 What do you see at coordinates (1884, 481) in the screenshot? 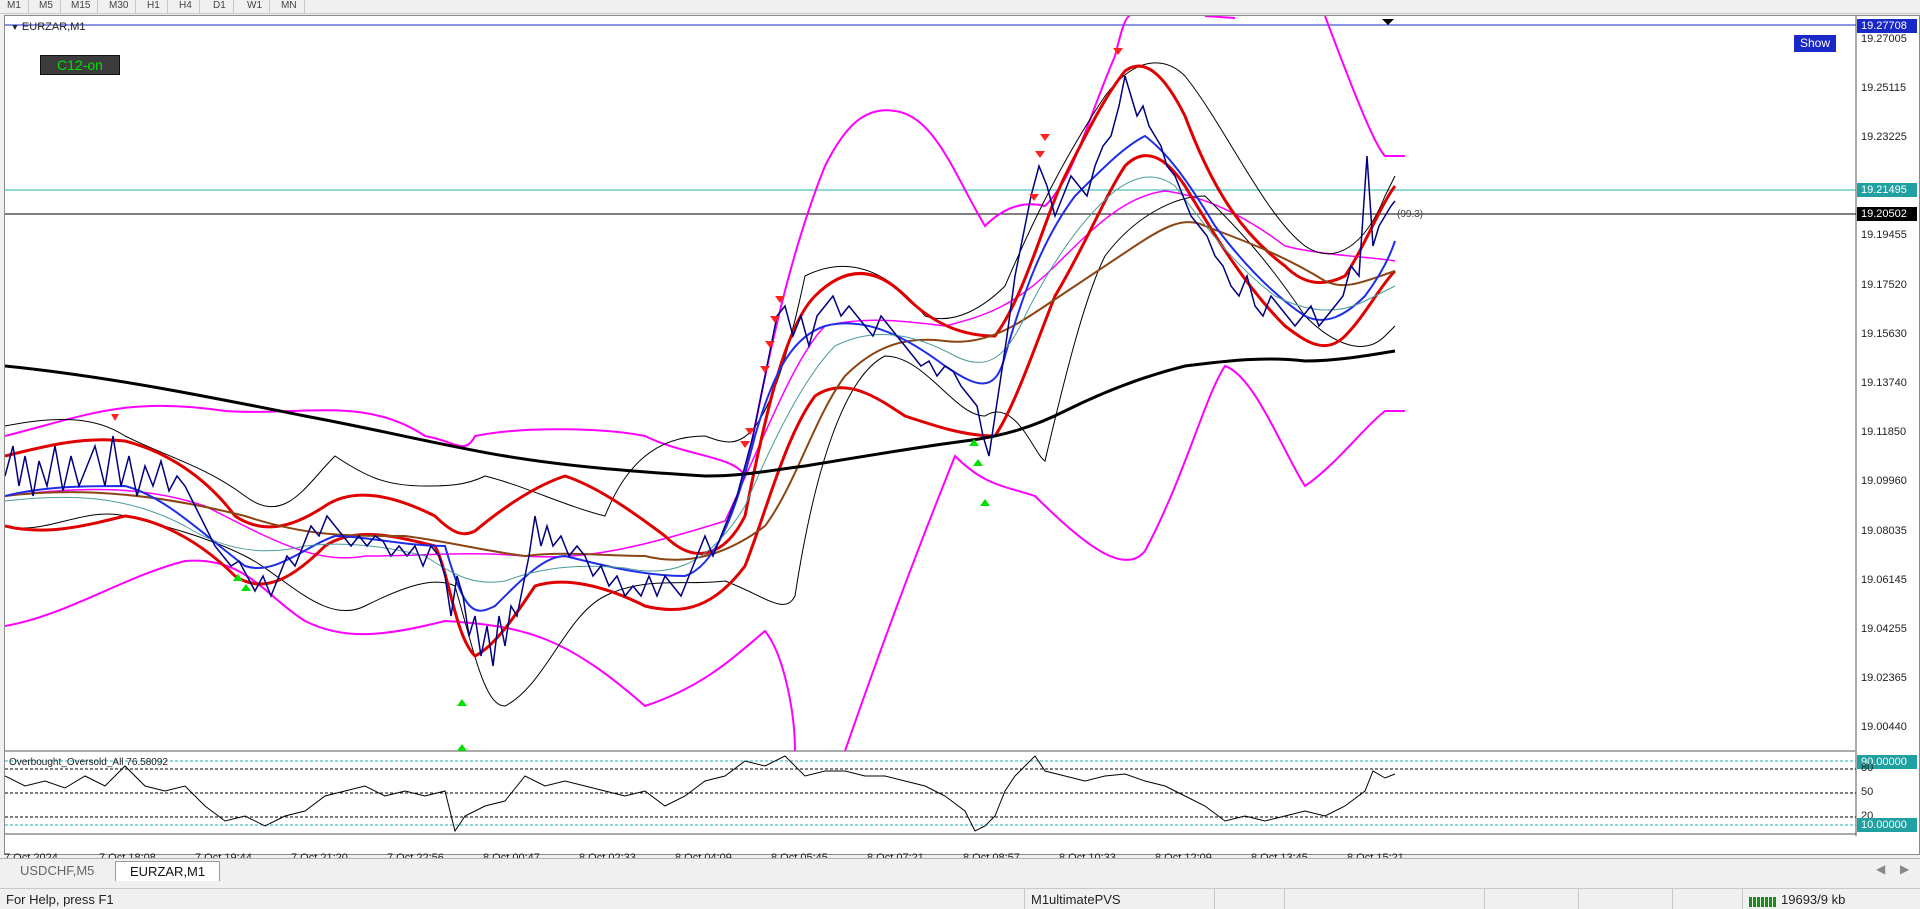
I see `price-label: 19.09960` at bounding box center [1884, 481].